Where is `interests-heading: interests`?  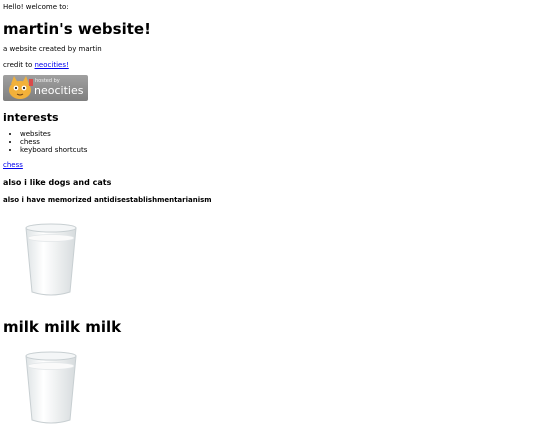
interests-heading: interests is located at coordinates (31, 117).